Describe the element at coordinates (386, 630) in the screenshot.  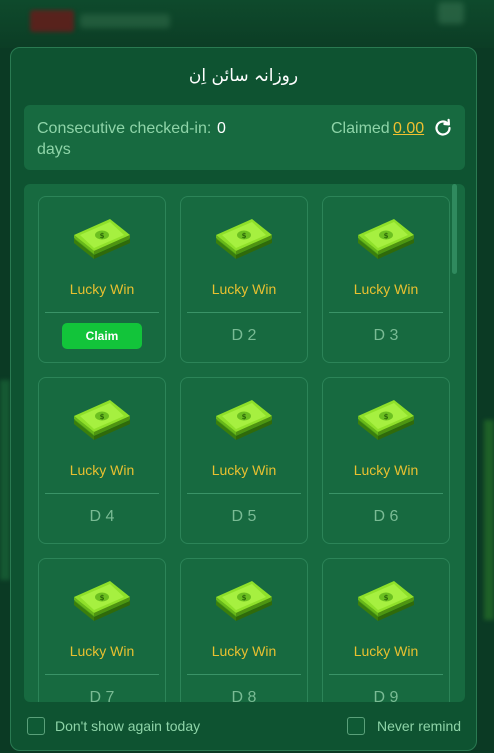
I see `reward-card: $ Lucky Win D 9` at that location.